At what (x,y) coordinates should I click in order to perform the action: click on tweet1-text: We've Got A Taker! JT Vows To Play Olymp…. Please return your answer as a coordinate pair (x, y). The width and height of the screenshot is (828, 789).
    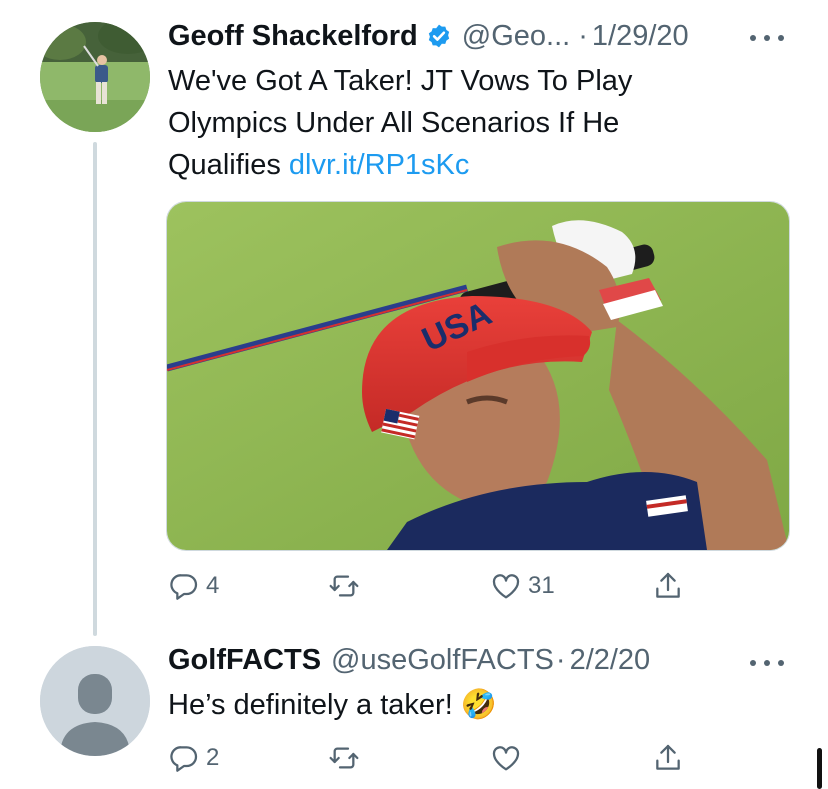
    Looking at the image, I should click on (448, 123).